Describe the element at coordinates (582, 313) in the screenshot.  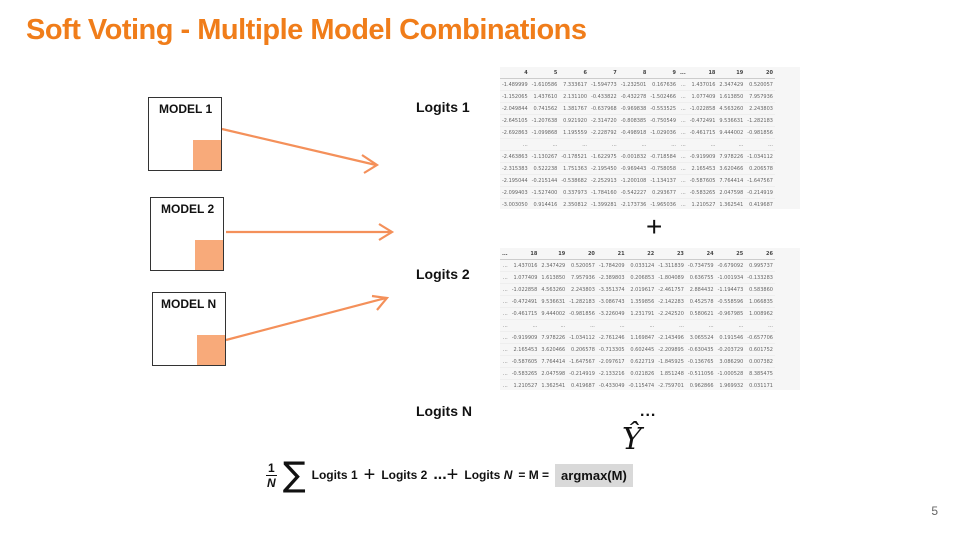
I see `table-cell: -0.981856` at that location.